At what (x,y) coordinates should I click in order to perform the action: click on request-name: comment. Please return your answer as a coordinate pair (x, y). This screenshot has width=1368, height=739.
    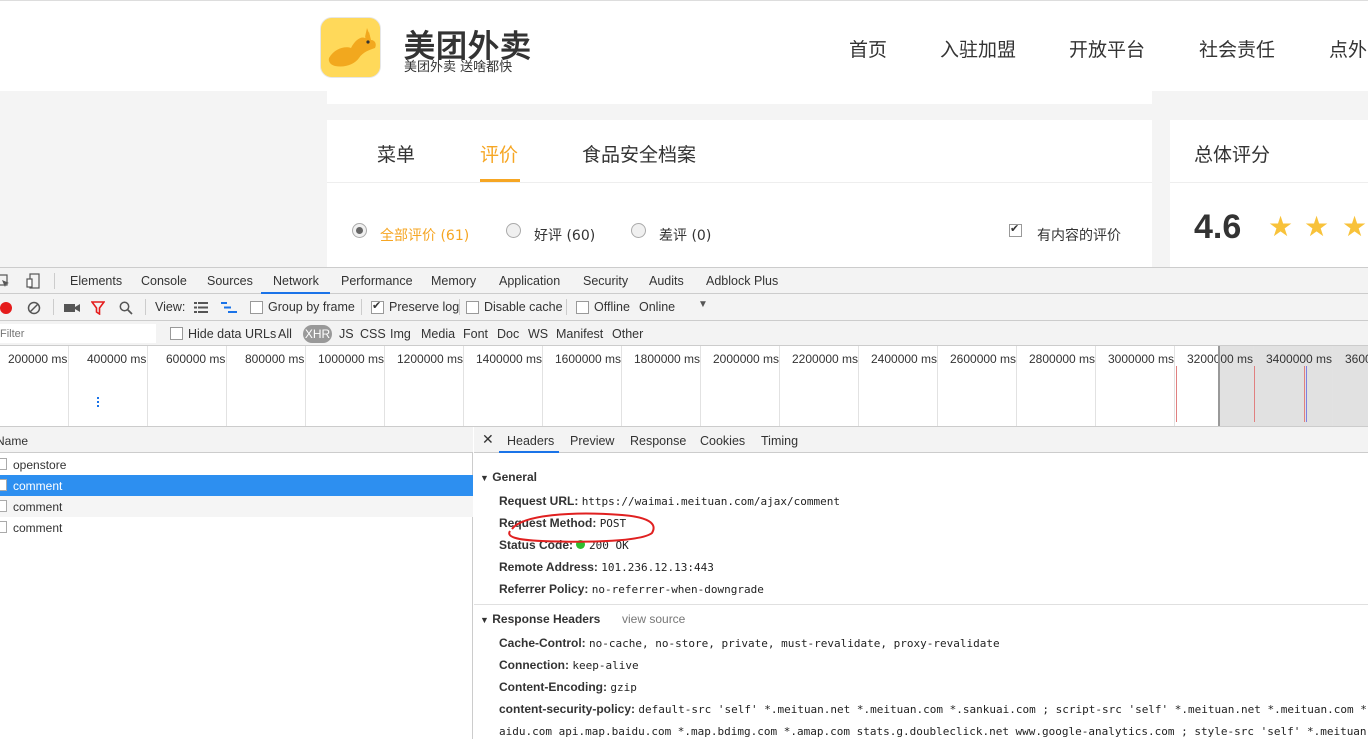
    Looking at the image, I should click on (38, 528).